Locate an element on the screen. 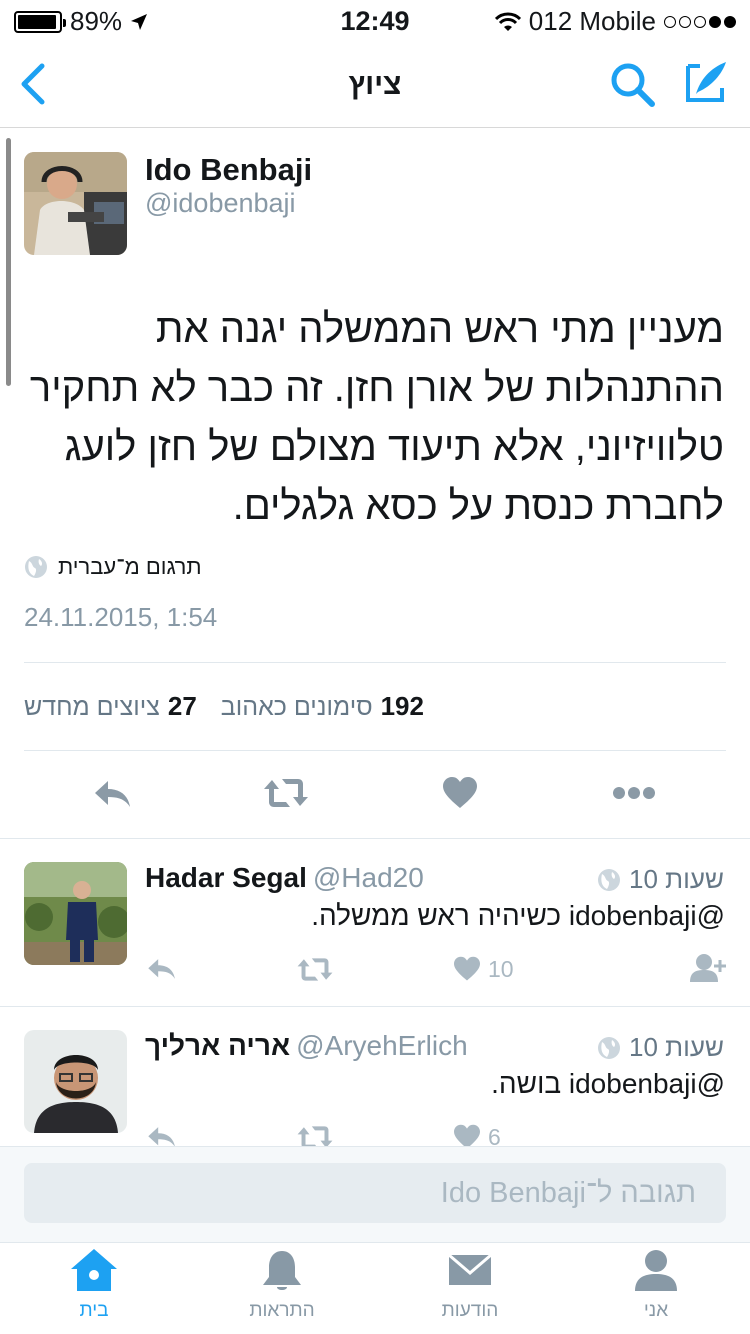  tab-notifications-label: התראות is located at coordinates (282, 1310).